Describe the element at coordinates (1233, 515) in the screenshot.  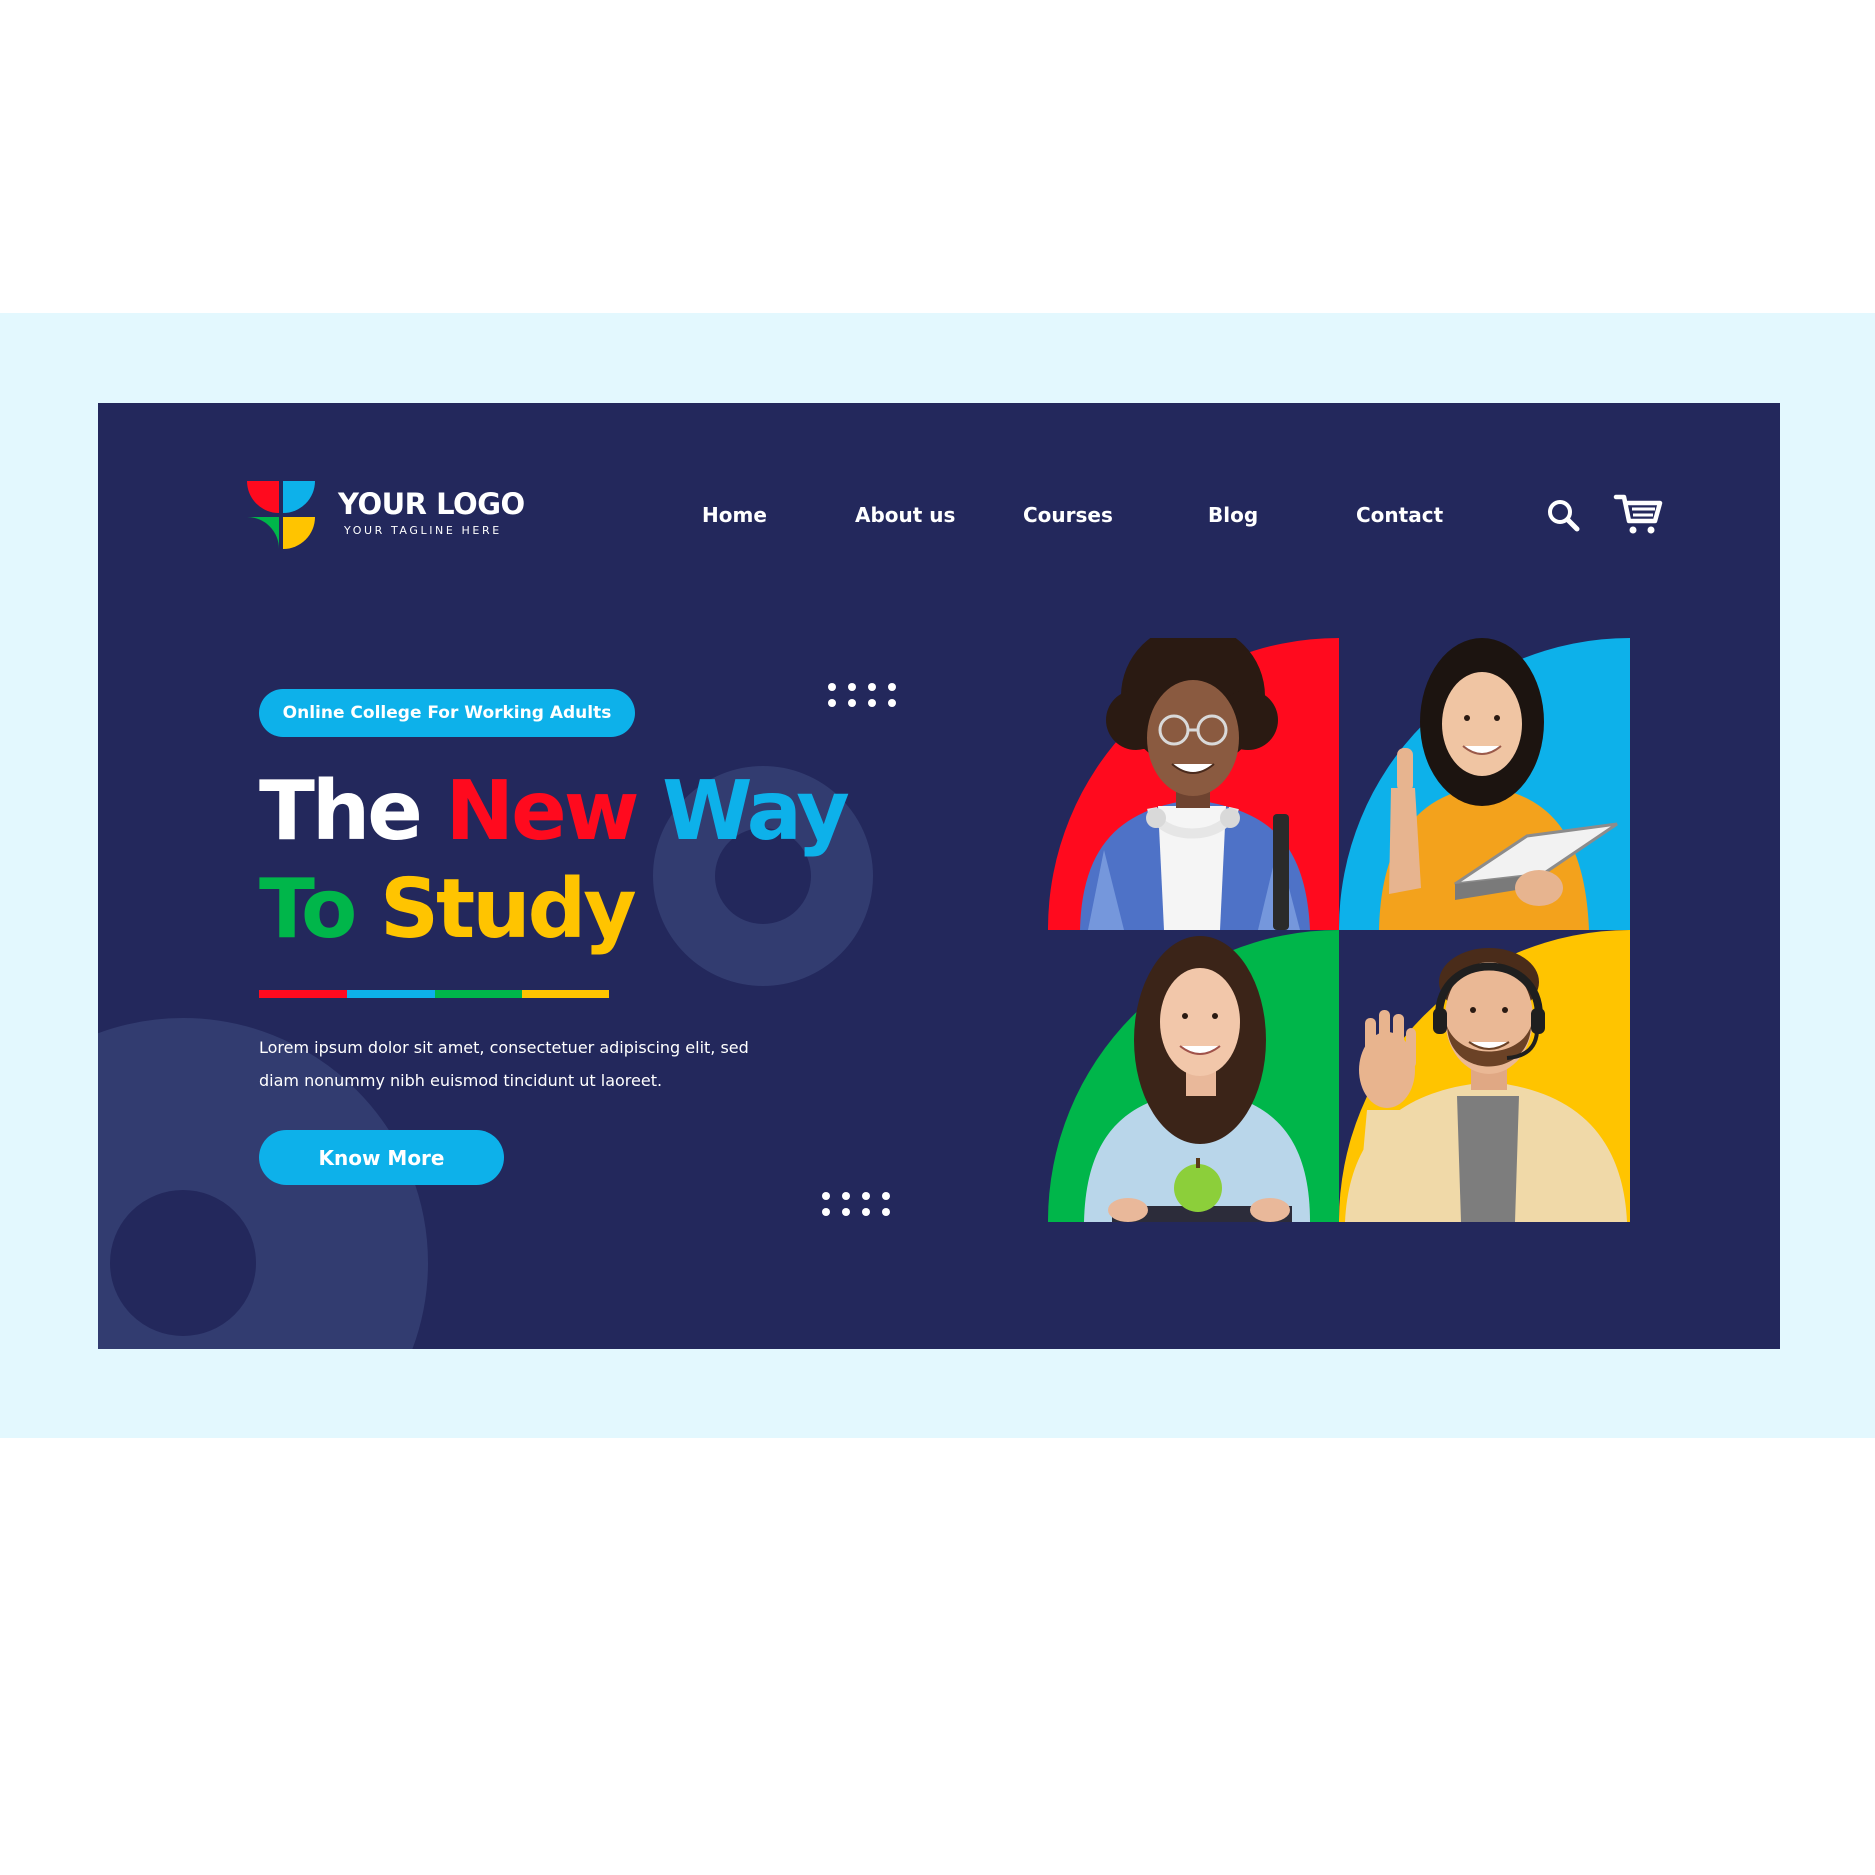
I see `nav-blog: Blog` at that location.